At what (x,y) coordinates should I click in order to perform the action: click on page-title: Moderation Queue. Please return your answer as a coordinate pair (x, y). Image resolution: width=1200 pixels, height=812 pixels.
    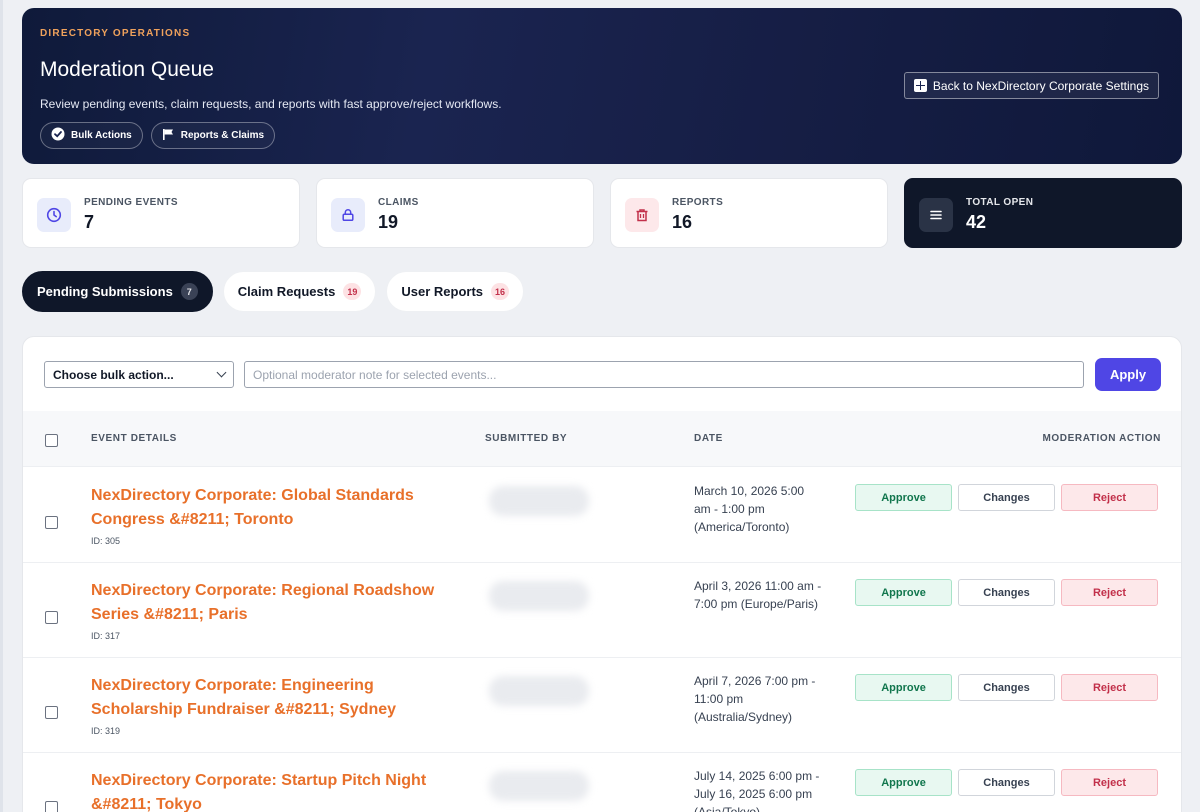
    Looking at the image, I should click on (127, 69).